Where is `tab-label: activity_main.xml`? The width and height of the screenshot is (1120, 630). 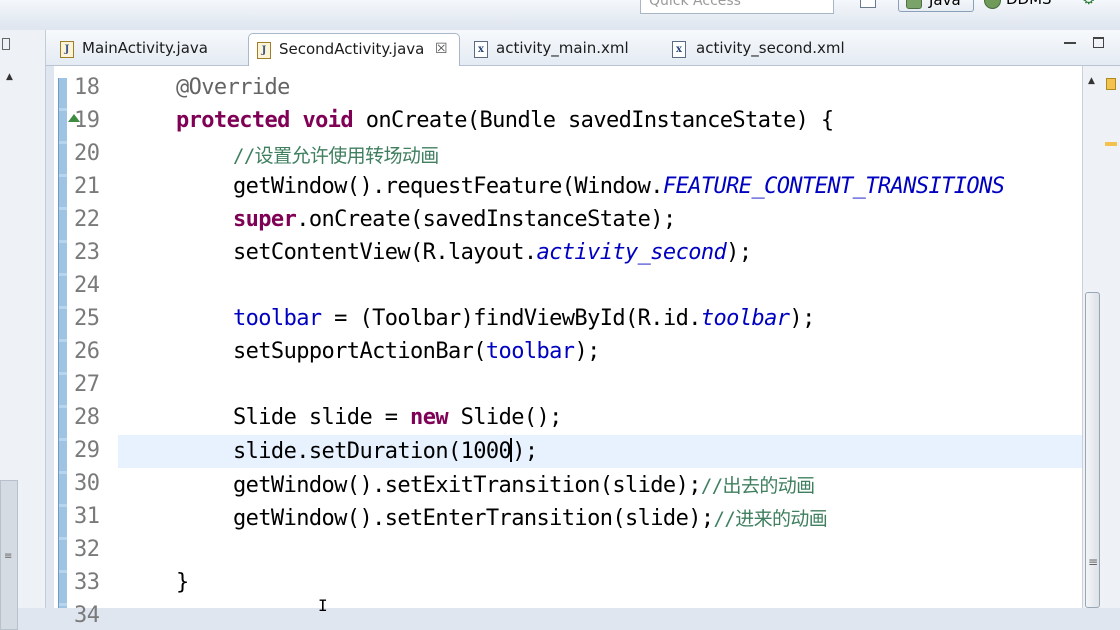 tab-label: activity_main.xml is located at coordinates (562, 48).